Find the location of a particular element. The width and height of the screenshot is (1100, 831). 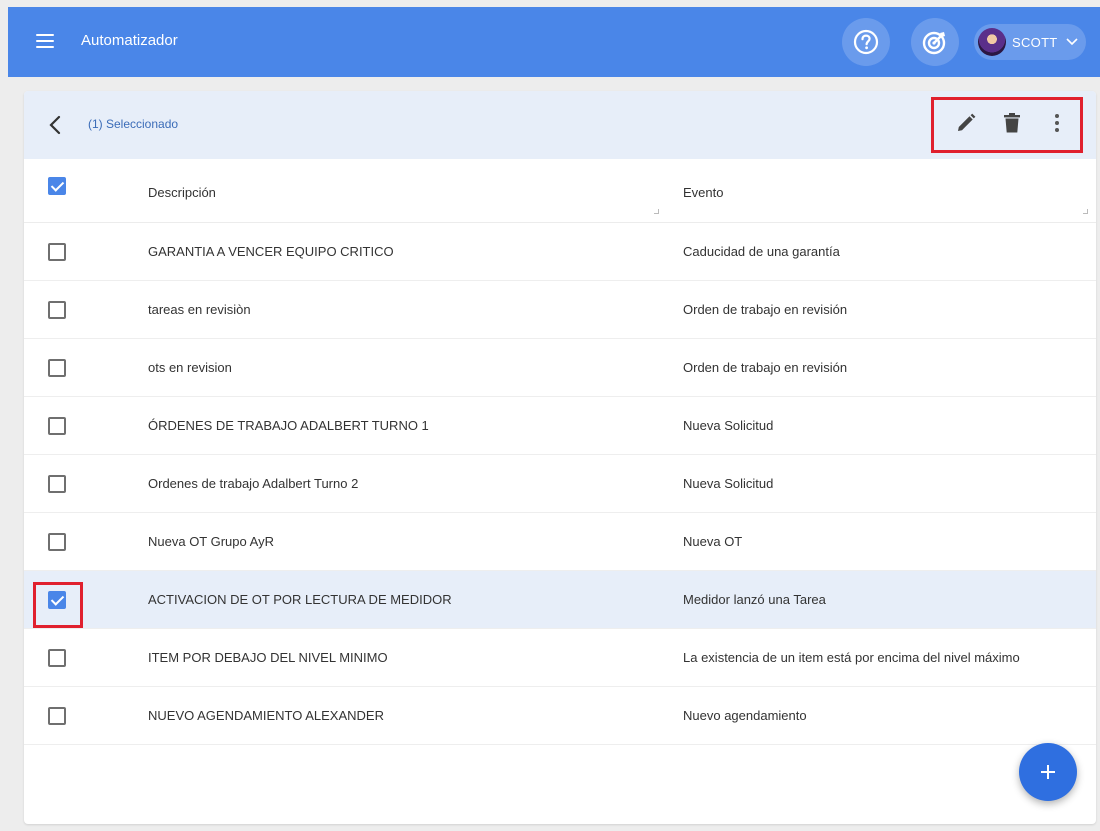

table-header: Descripción Evento is located at coordinates (560, 191).